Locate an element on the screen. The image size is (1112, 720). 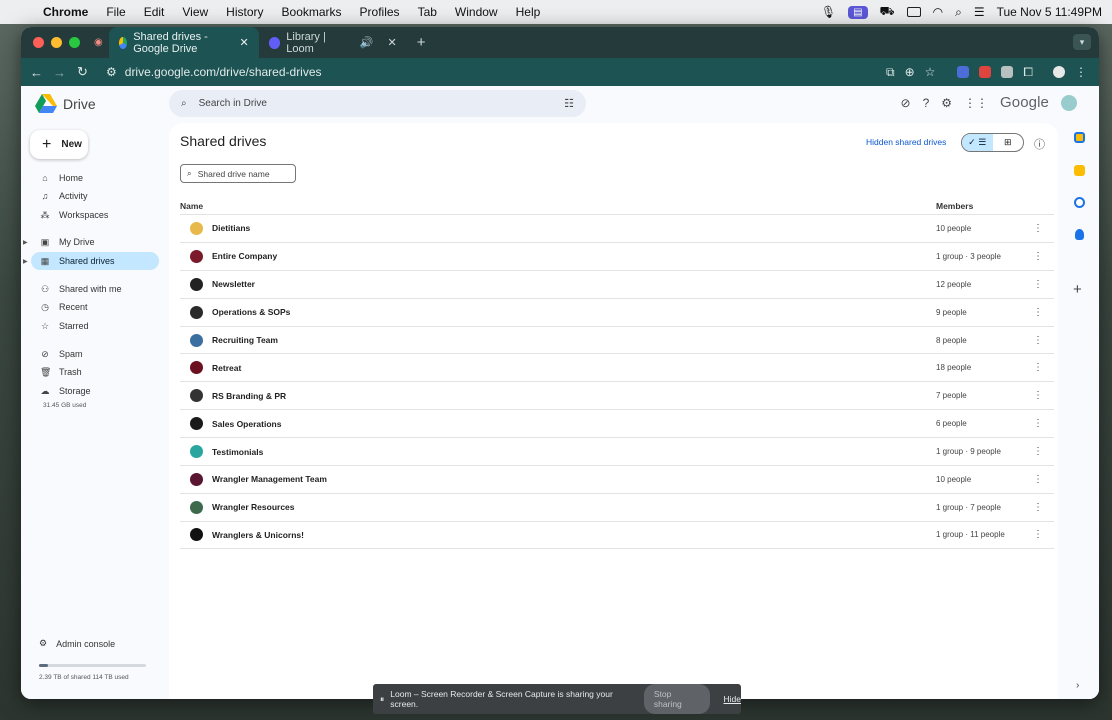
calendar-icon is located at coordinates (1079, 137).